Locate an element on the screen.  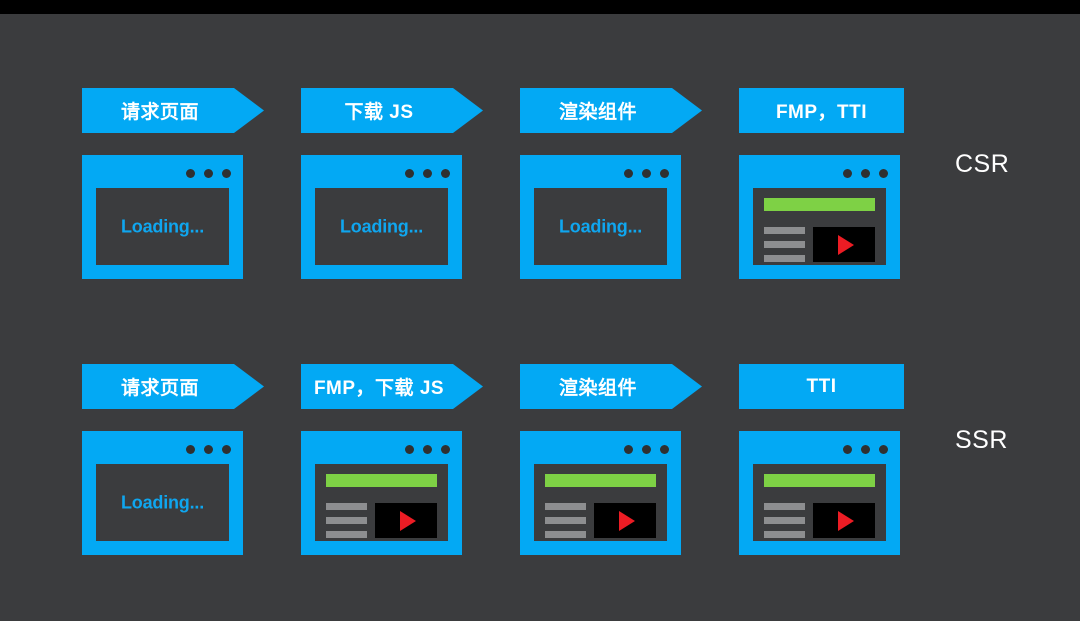
row-label-ssr: SSR is located at coordinates (981, 440).